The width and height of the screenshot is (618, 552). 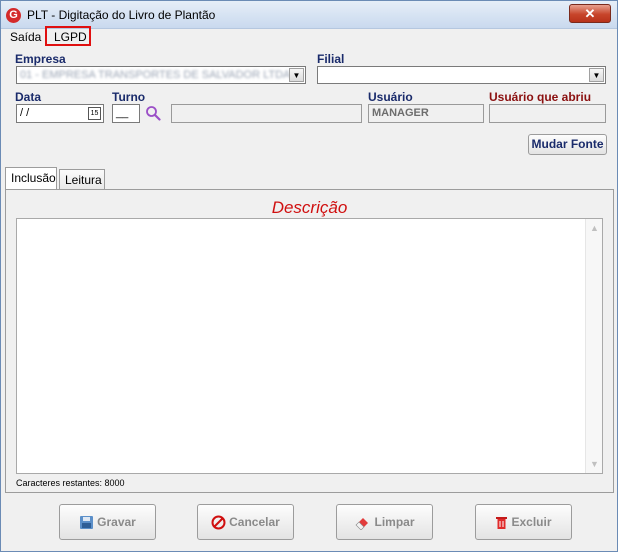 What do you see at coordinates (94, 113) in the screenshot?
I see `calendar-icon: 15` at bounding box center [94, 113].